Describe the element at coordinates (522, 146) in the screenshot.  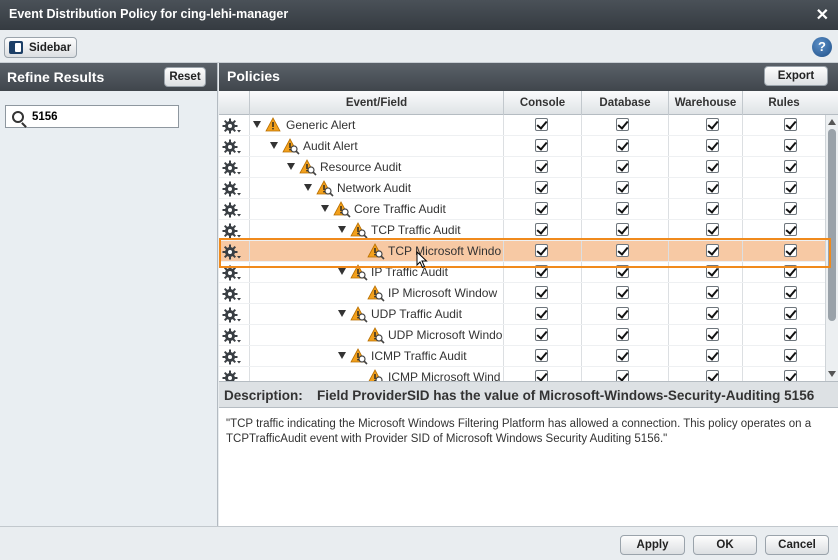
I see `table-row: Audit Alert` at that location.